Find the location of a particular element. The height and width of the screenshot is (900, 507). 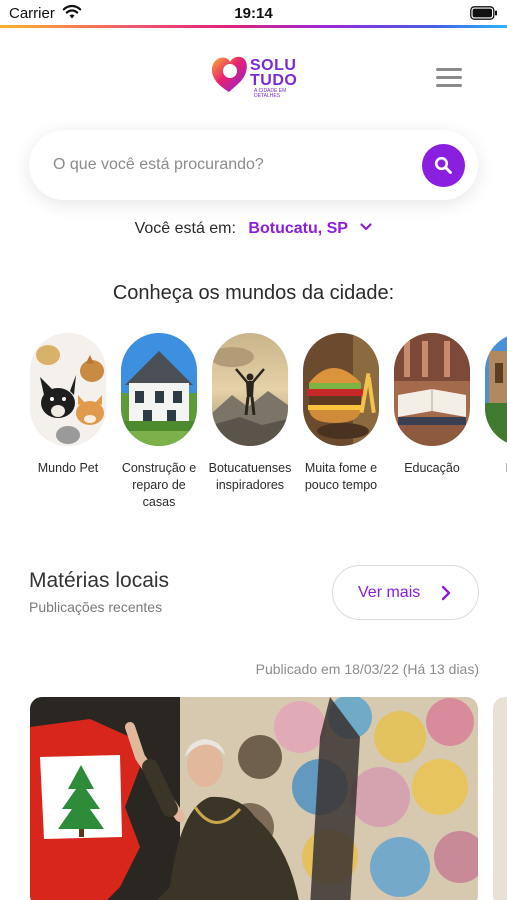

world-label: Muita fome e pouco tempo is located at coordinates (341, 476).